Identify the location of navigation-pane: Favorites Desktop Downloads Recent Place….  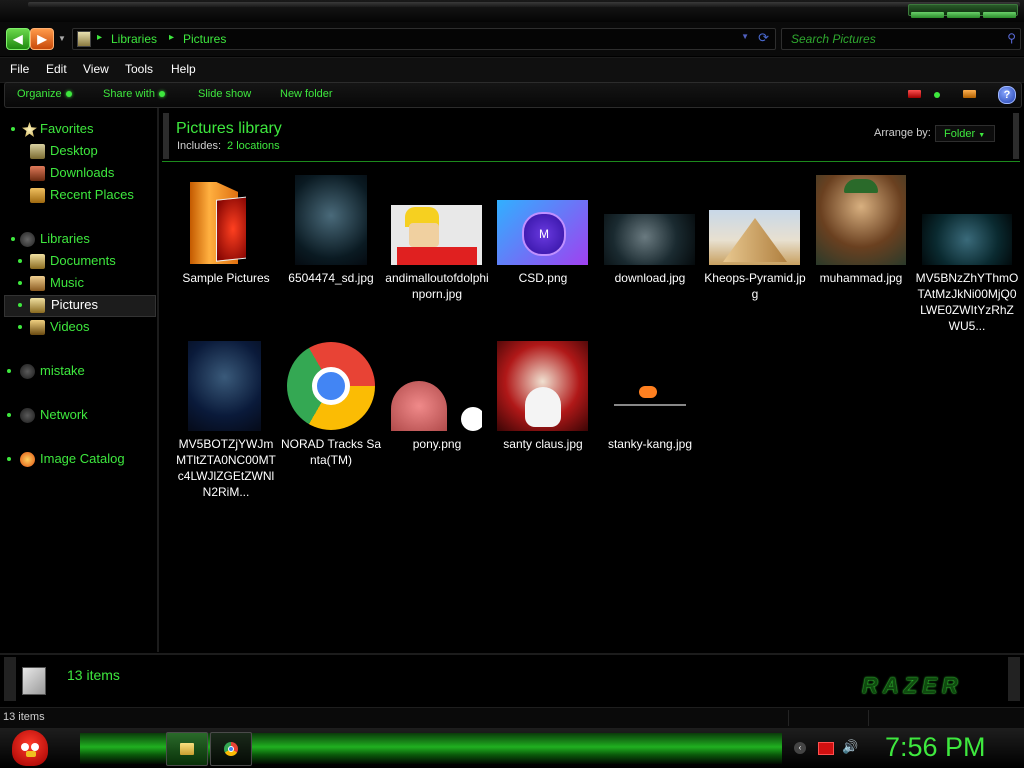
(79, 380).